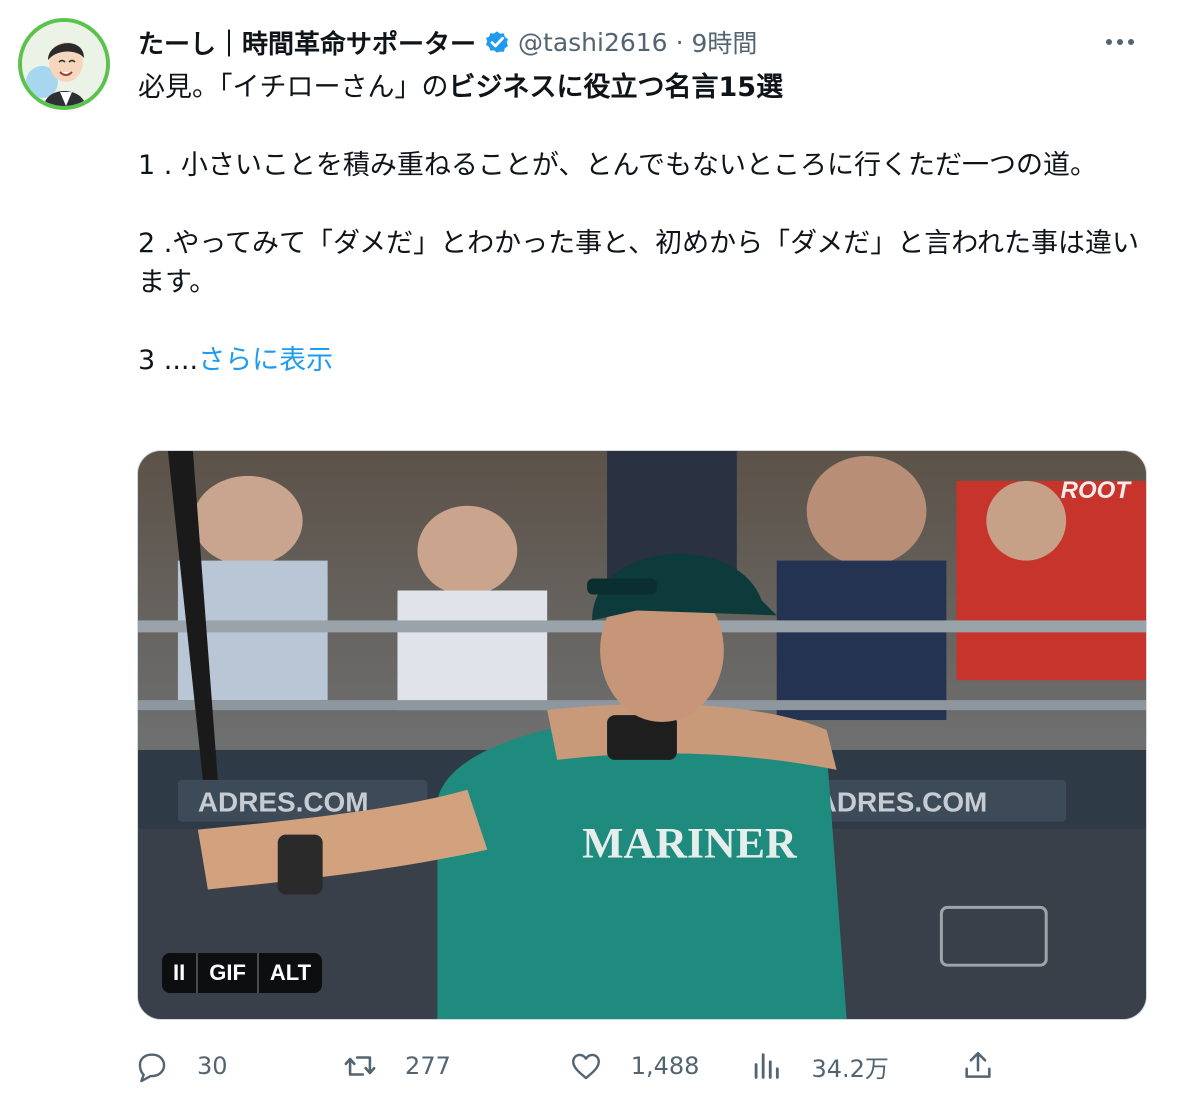 This screenshot has height=1110, width=1180. I want to click on tweet-header: たーし｜時間革命サポーター @tashi2616 · 9時間, so click(639, 42).